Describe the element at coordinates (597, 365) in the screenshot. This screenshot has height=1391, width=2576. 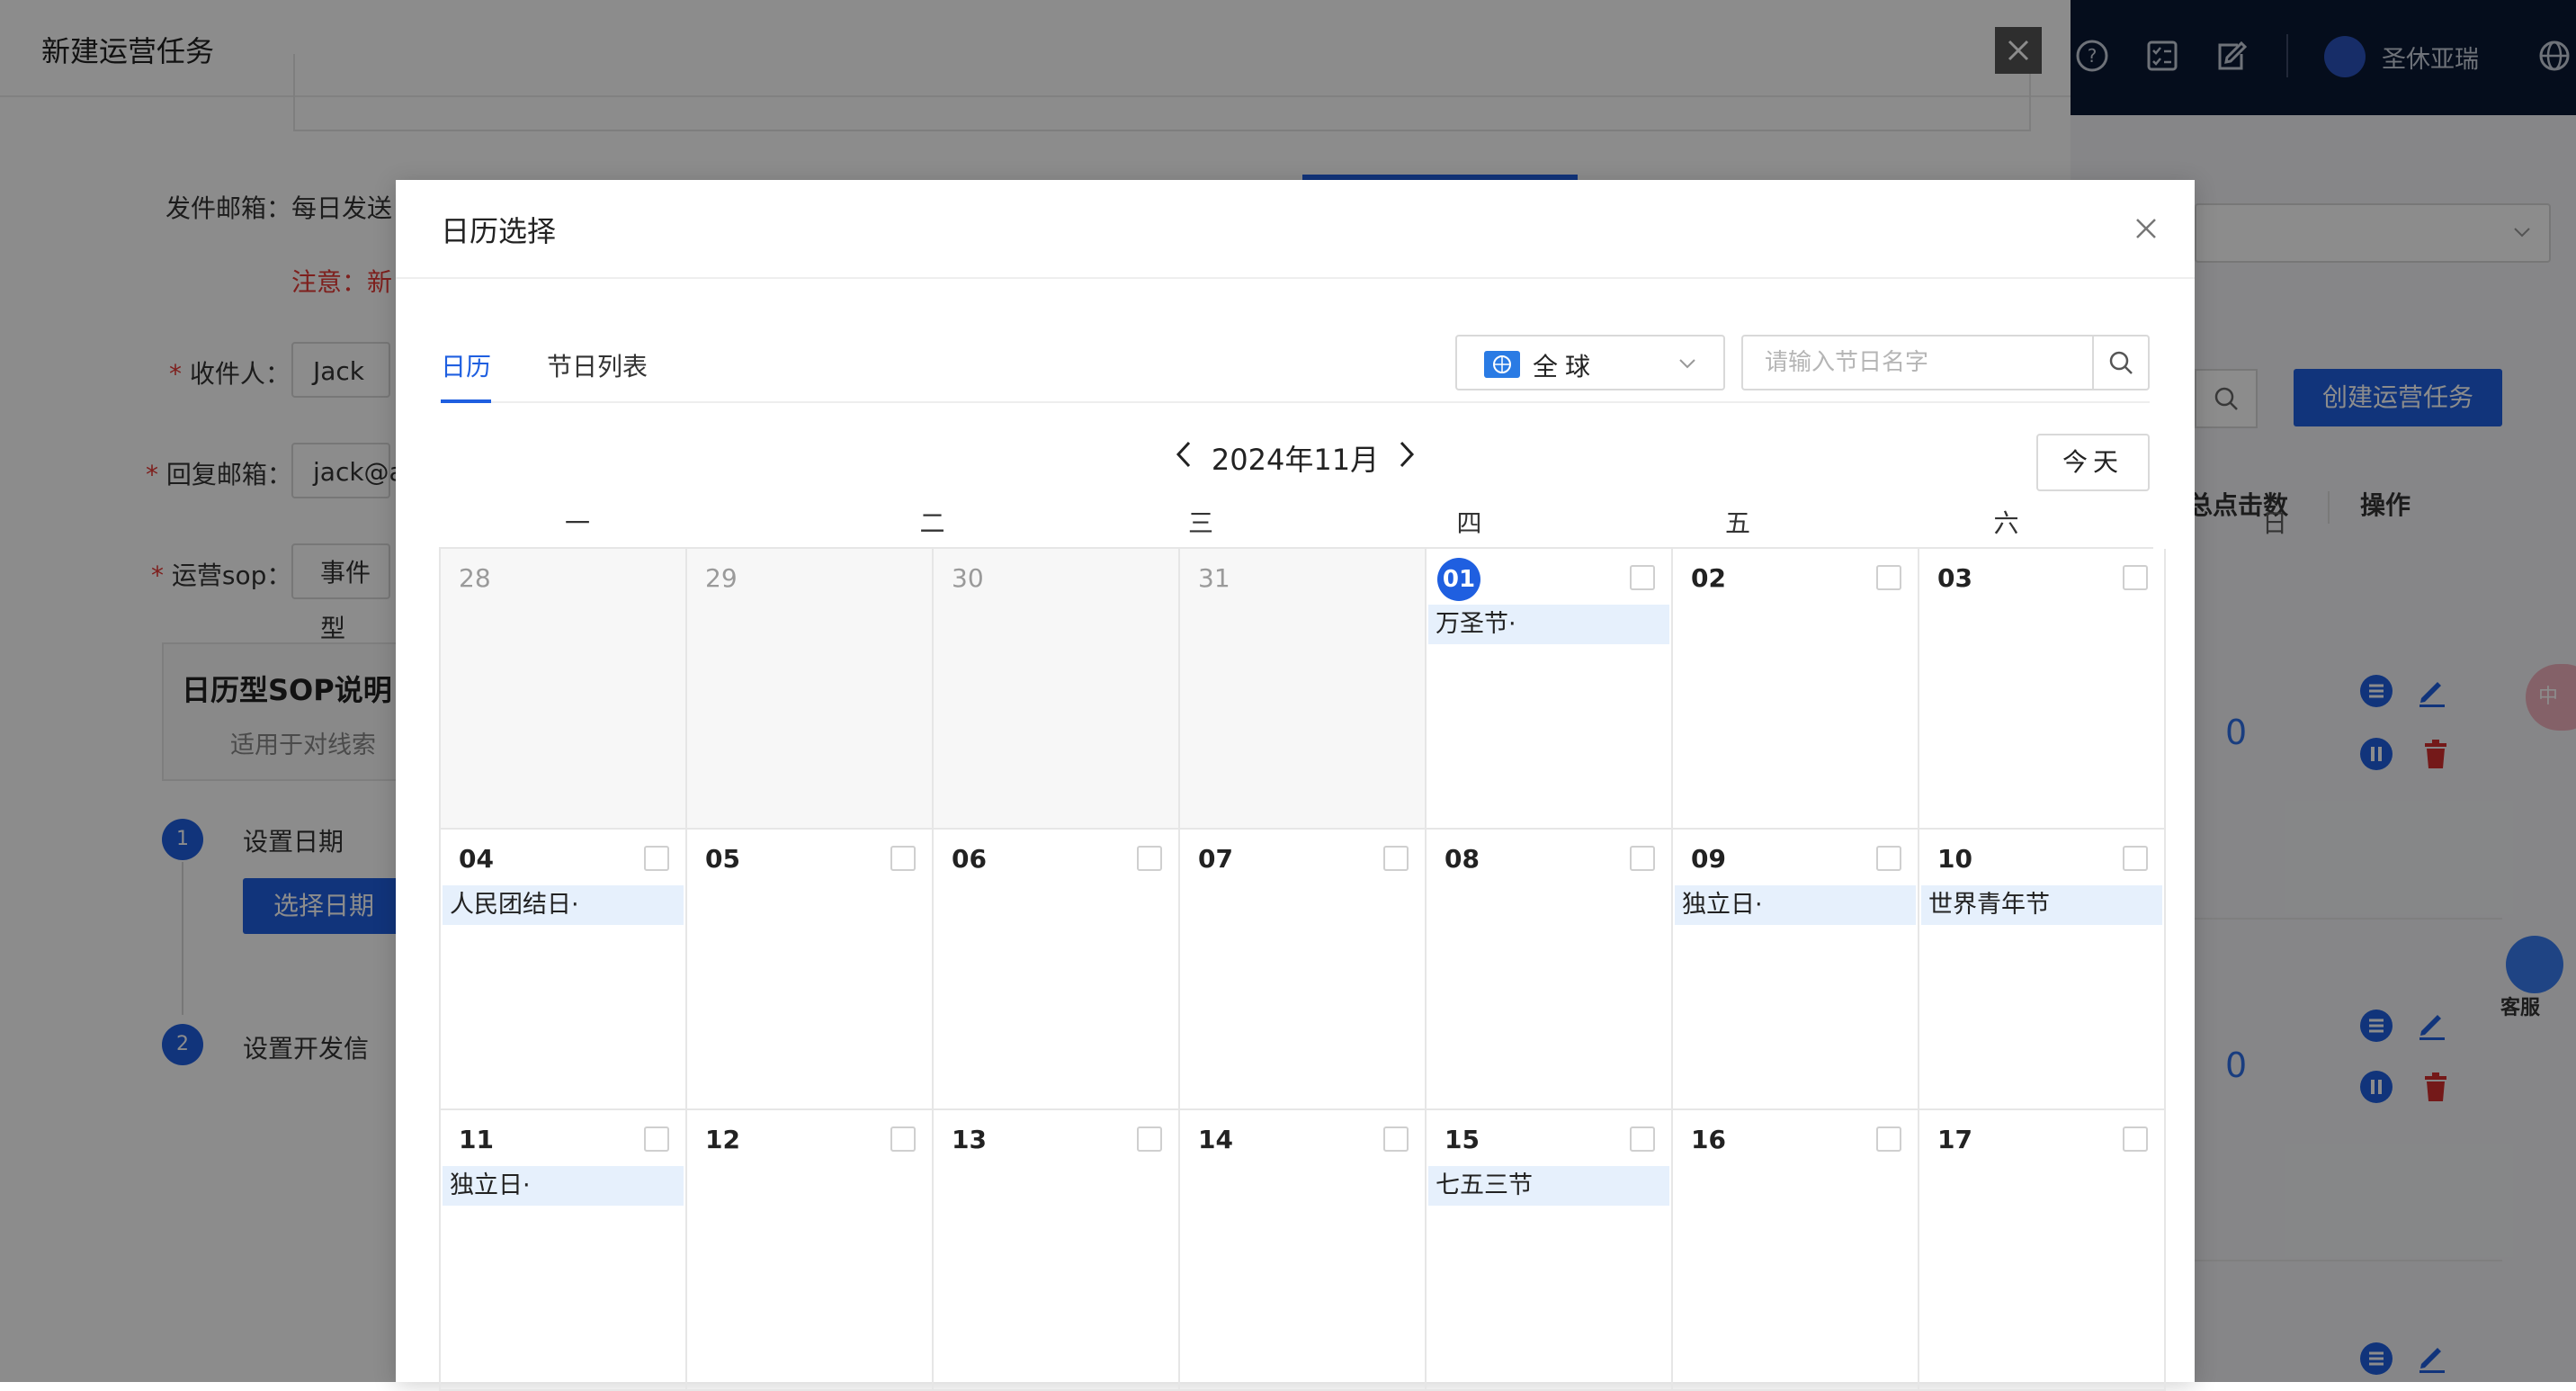
I see `tab-holiday-list: 节日列表` at that location.